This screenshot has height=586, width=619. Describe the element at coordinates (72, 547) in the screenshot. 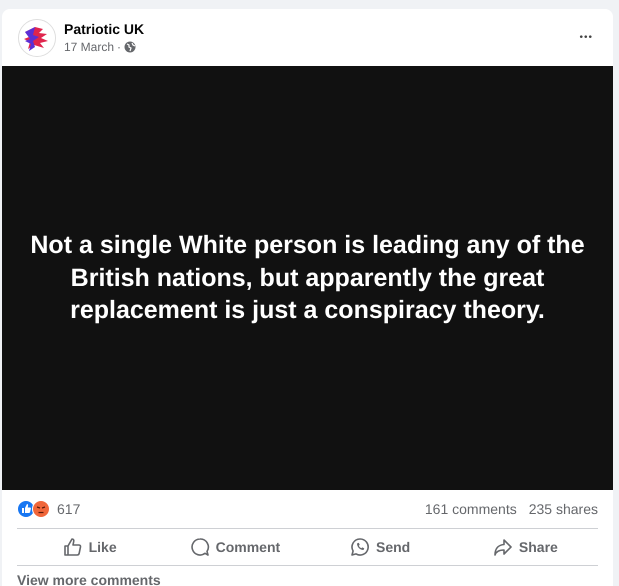

I see `thumbs-up-icon` at that location.